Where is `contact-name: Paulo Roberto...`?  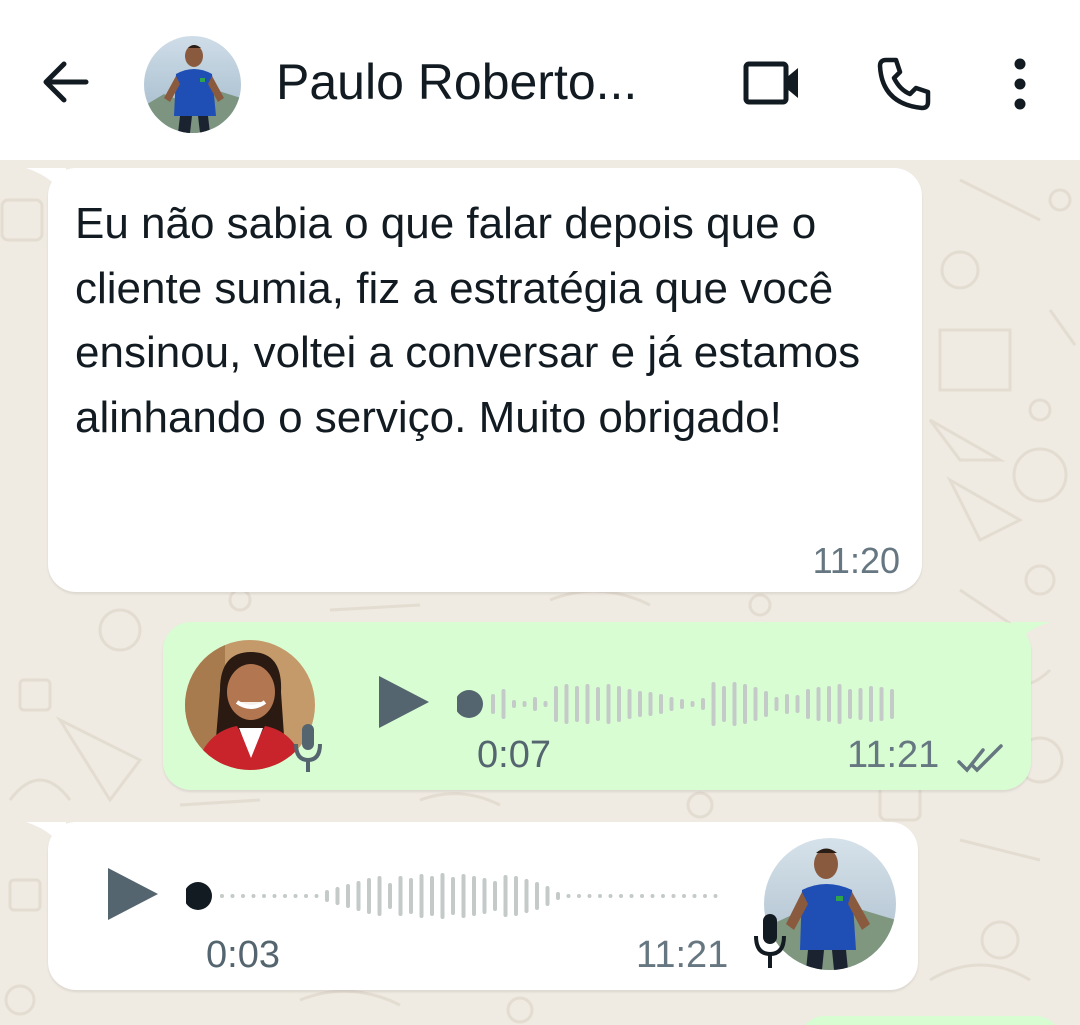 contact-name: Paulo Roberto... is located at coordinates (486, 82).